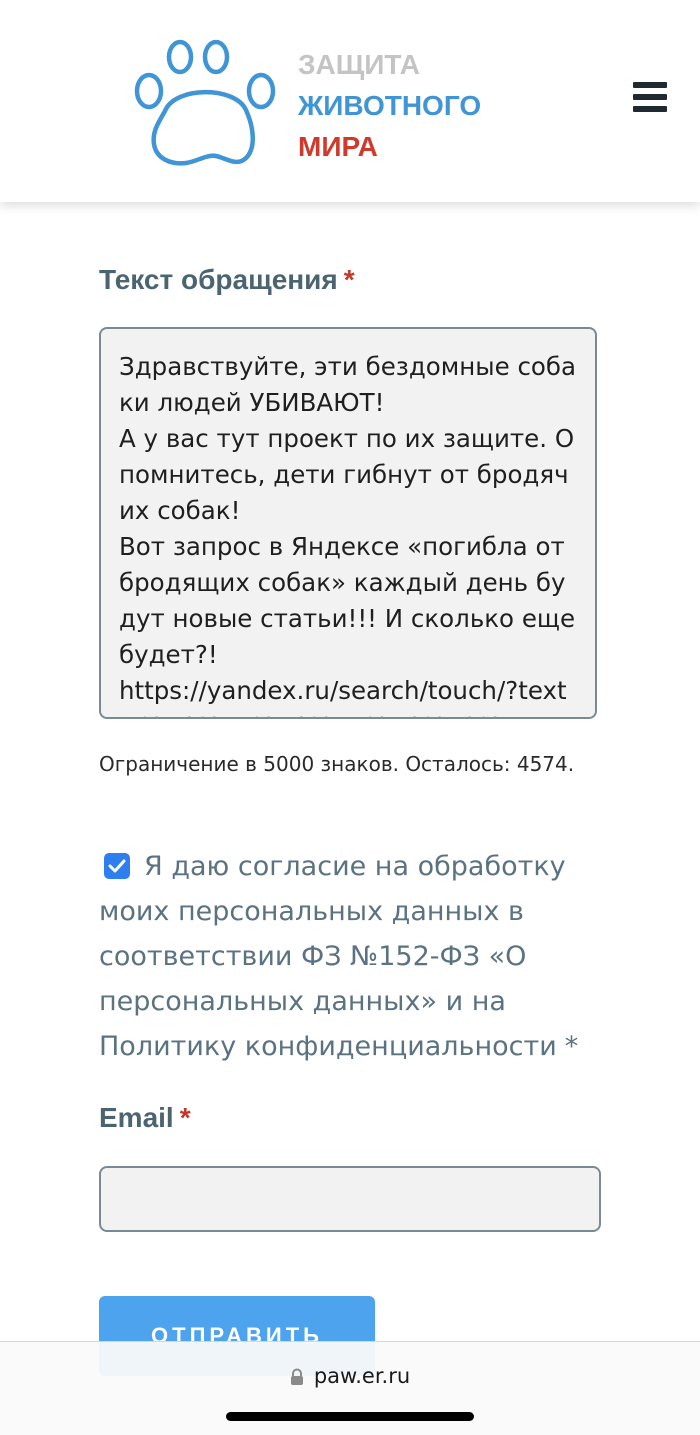 The image size is (700, 1435). What do you see at coordinates (185, 1117) in the screenshot?
I see `email-required-mark: *` at bounding box center [185, 1117].